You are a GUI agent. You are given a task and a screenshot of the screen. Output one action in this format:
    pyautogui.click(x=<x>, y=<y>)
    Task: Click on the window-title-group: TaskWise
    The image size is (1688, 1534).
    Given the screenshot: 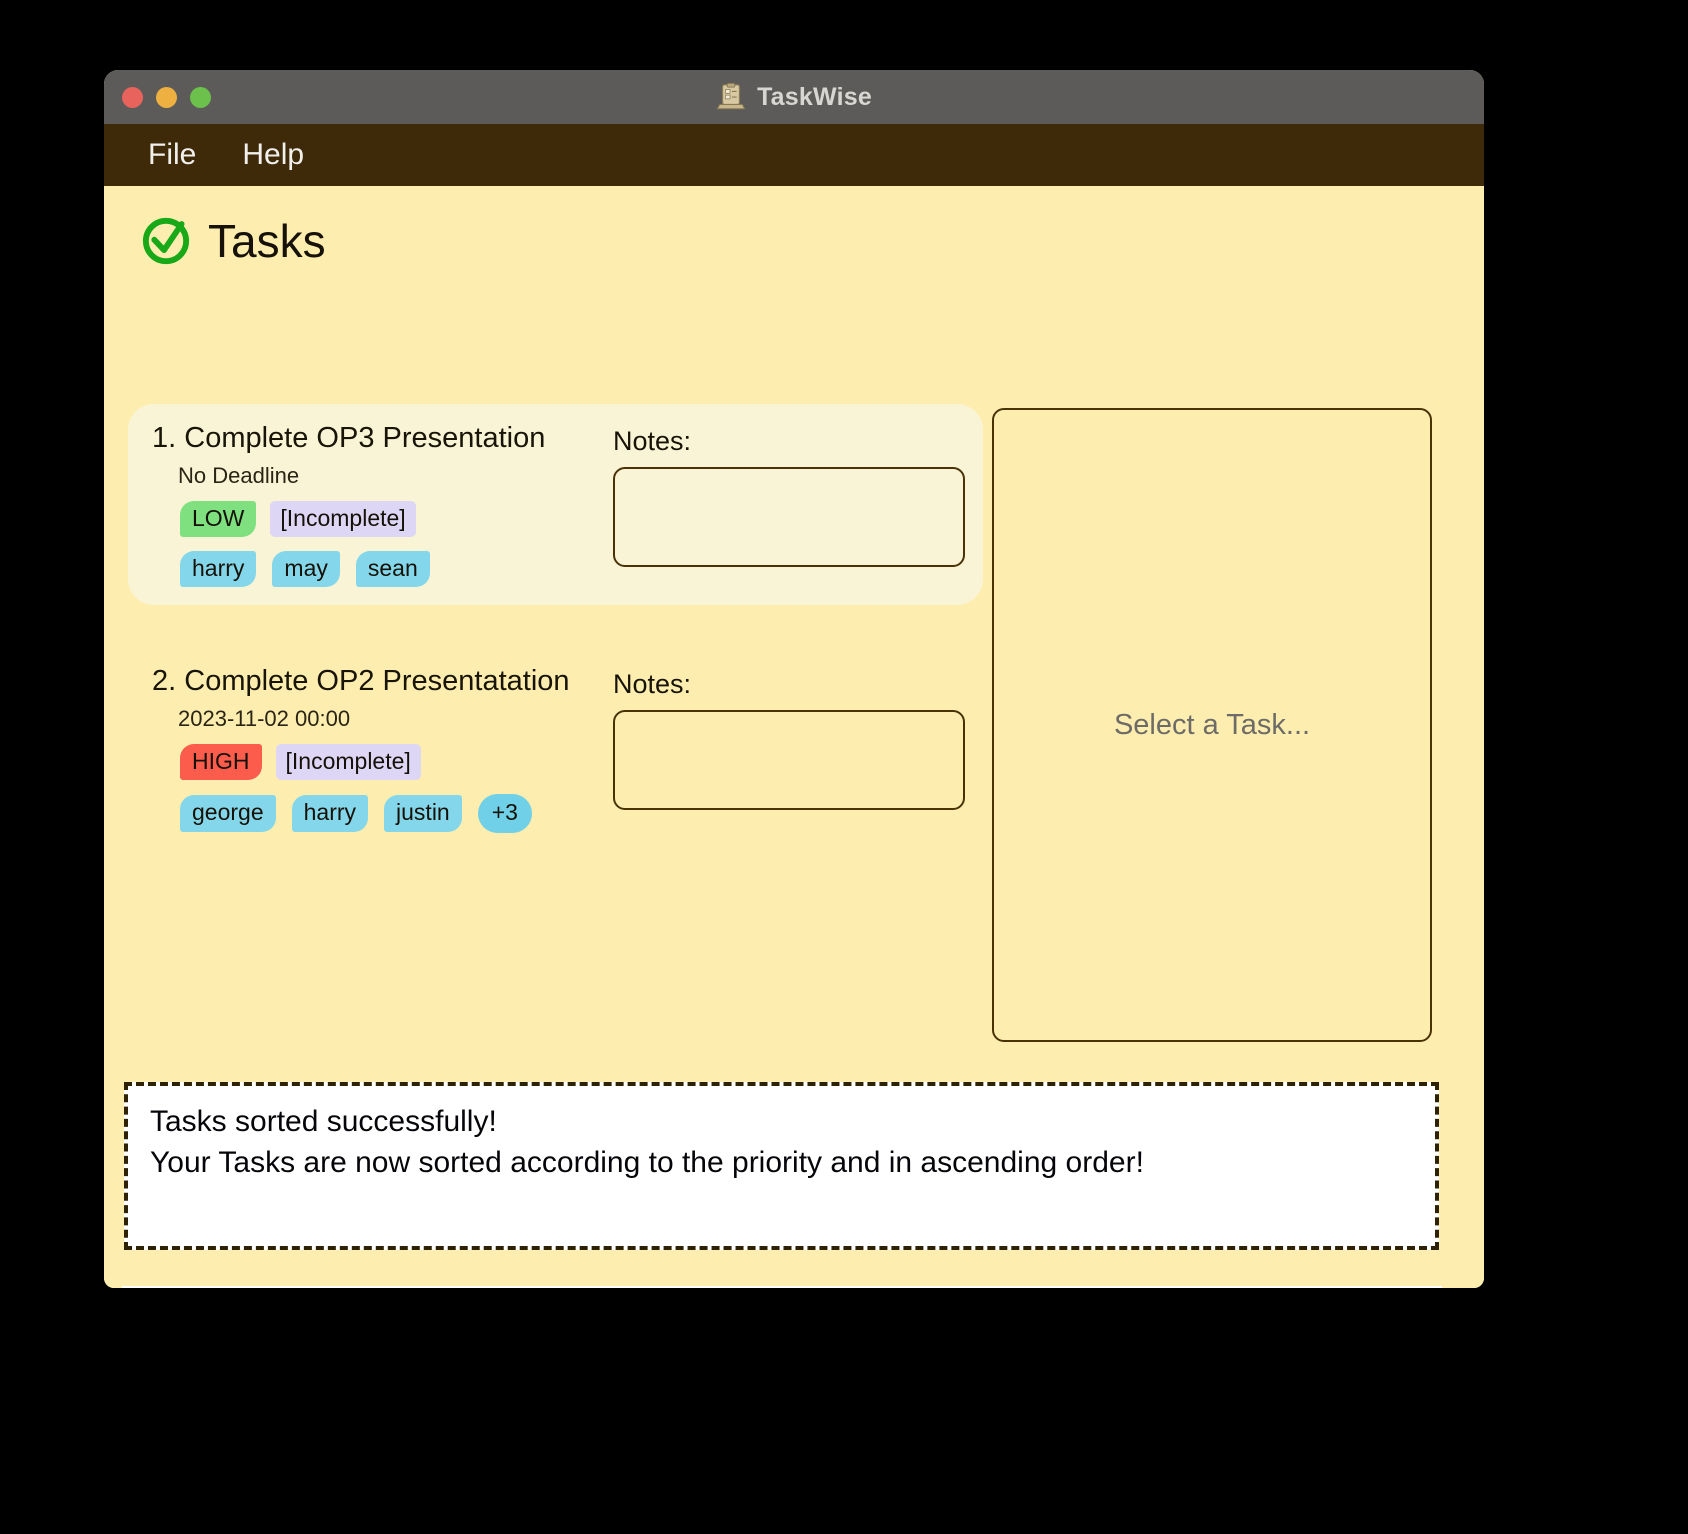 What is the action you would take?
    pyautogui.click(x=794, y=97)
    